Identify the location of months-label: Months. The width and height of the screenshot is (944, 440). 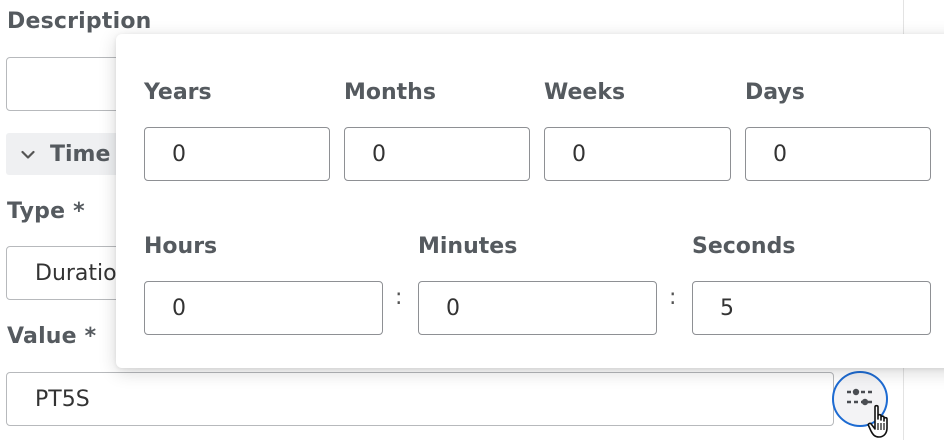
(390, 92).